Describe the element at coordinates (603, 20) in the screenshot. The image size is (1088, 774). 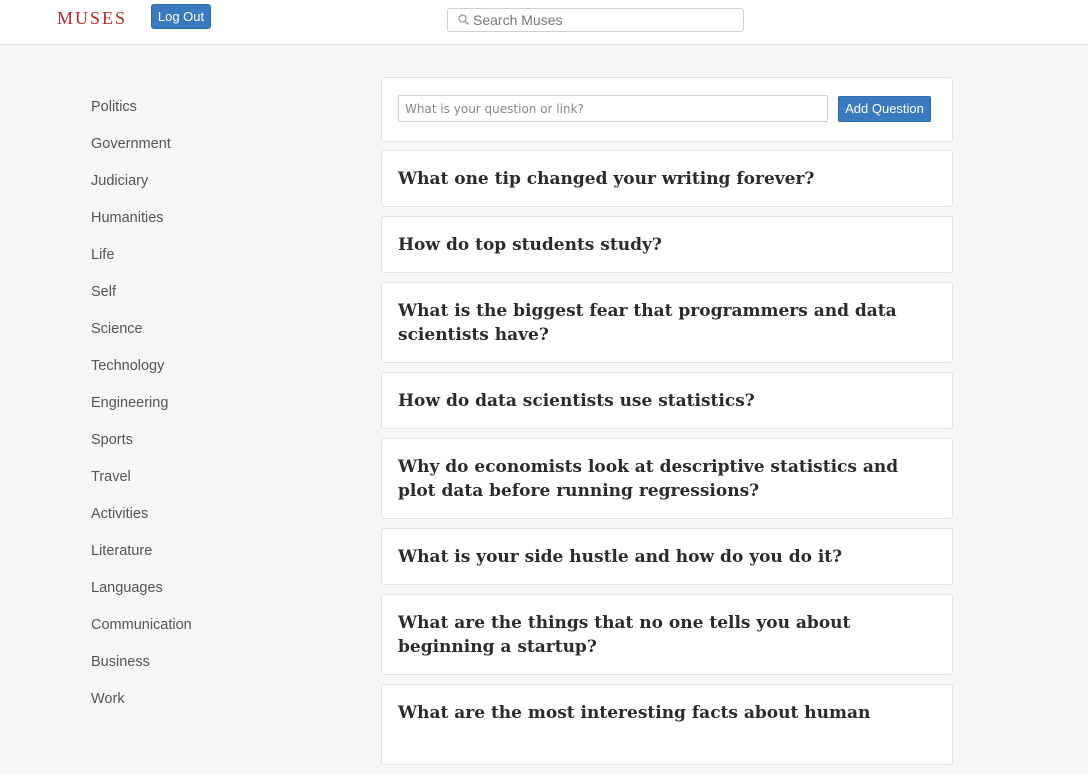
I see `search-input` at that location.